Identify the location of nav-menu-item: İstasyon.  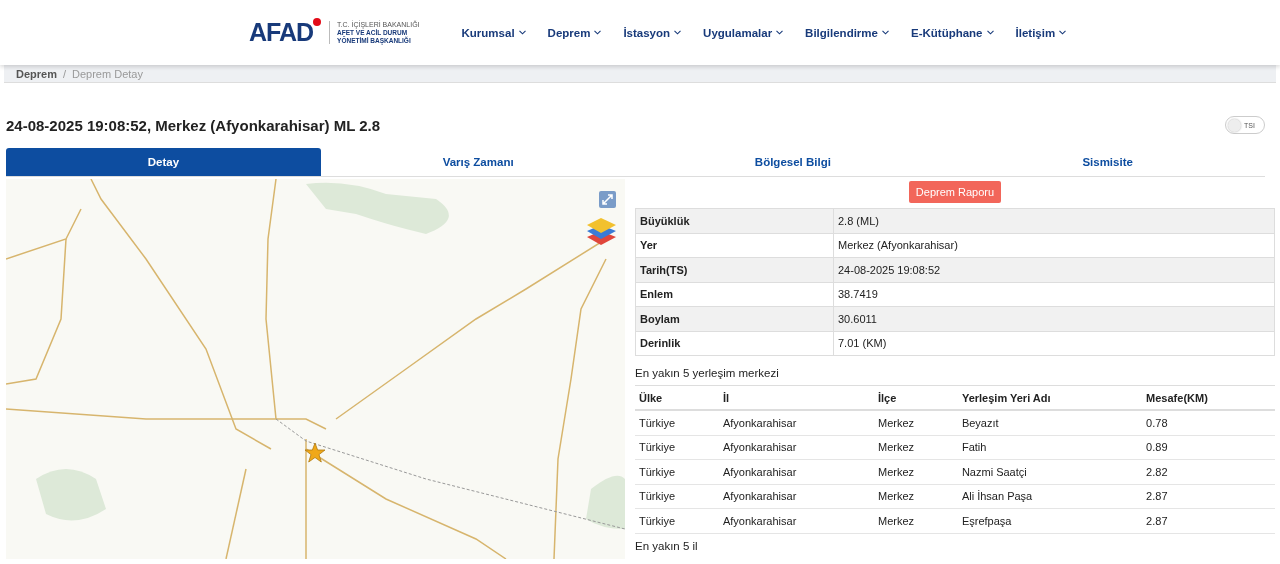
(652, 32).